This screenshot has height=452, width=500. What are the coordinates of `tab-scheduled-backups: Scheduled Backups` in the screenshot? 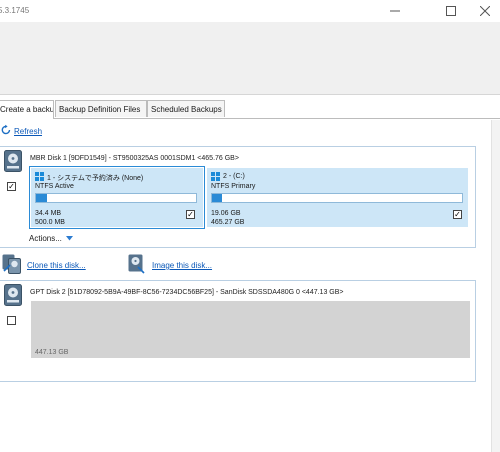 It's located at (186, 108).